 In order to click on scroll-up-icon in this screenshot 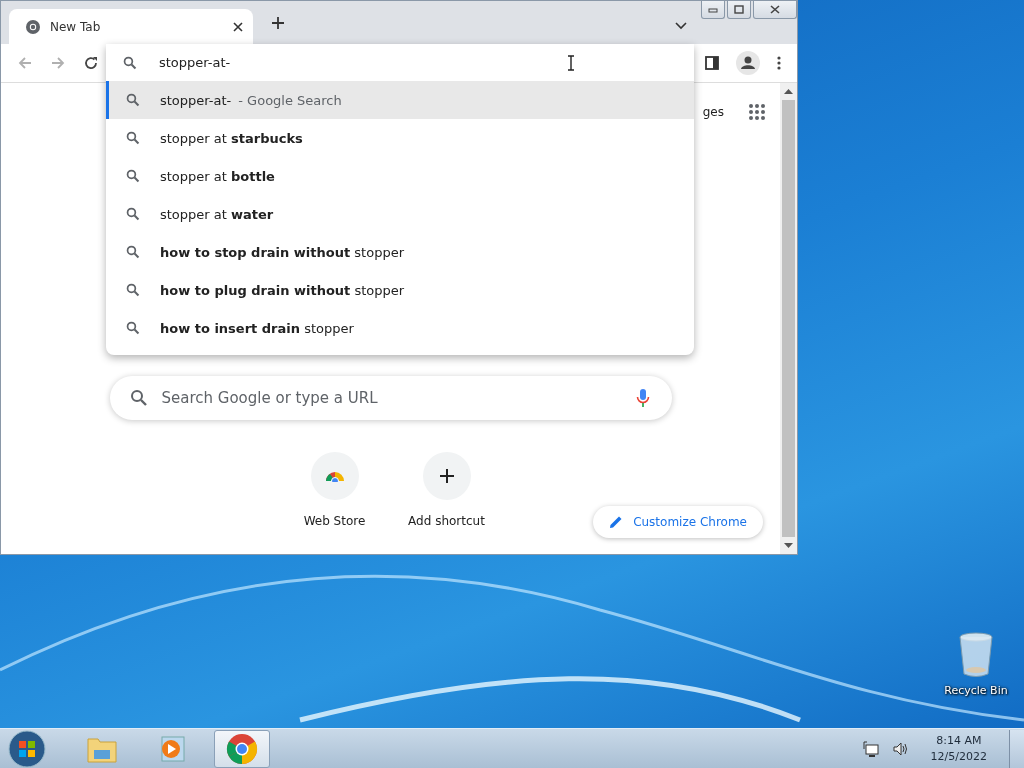, I will do `click(788, 91)`.